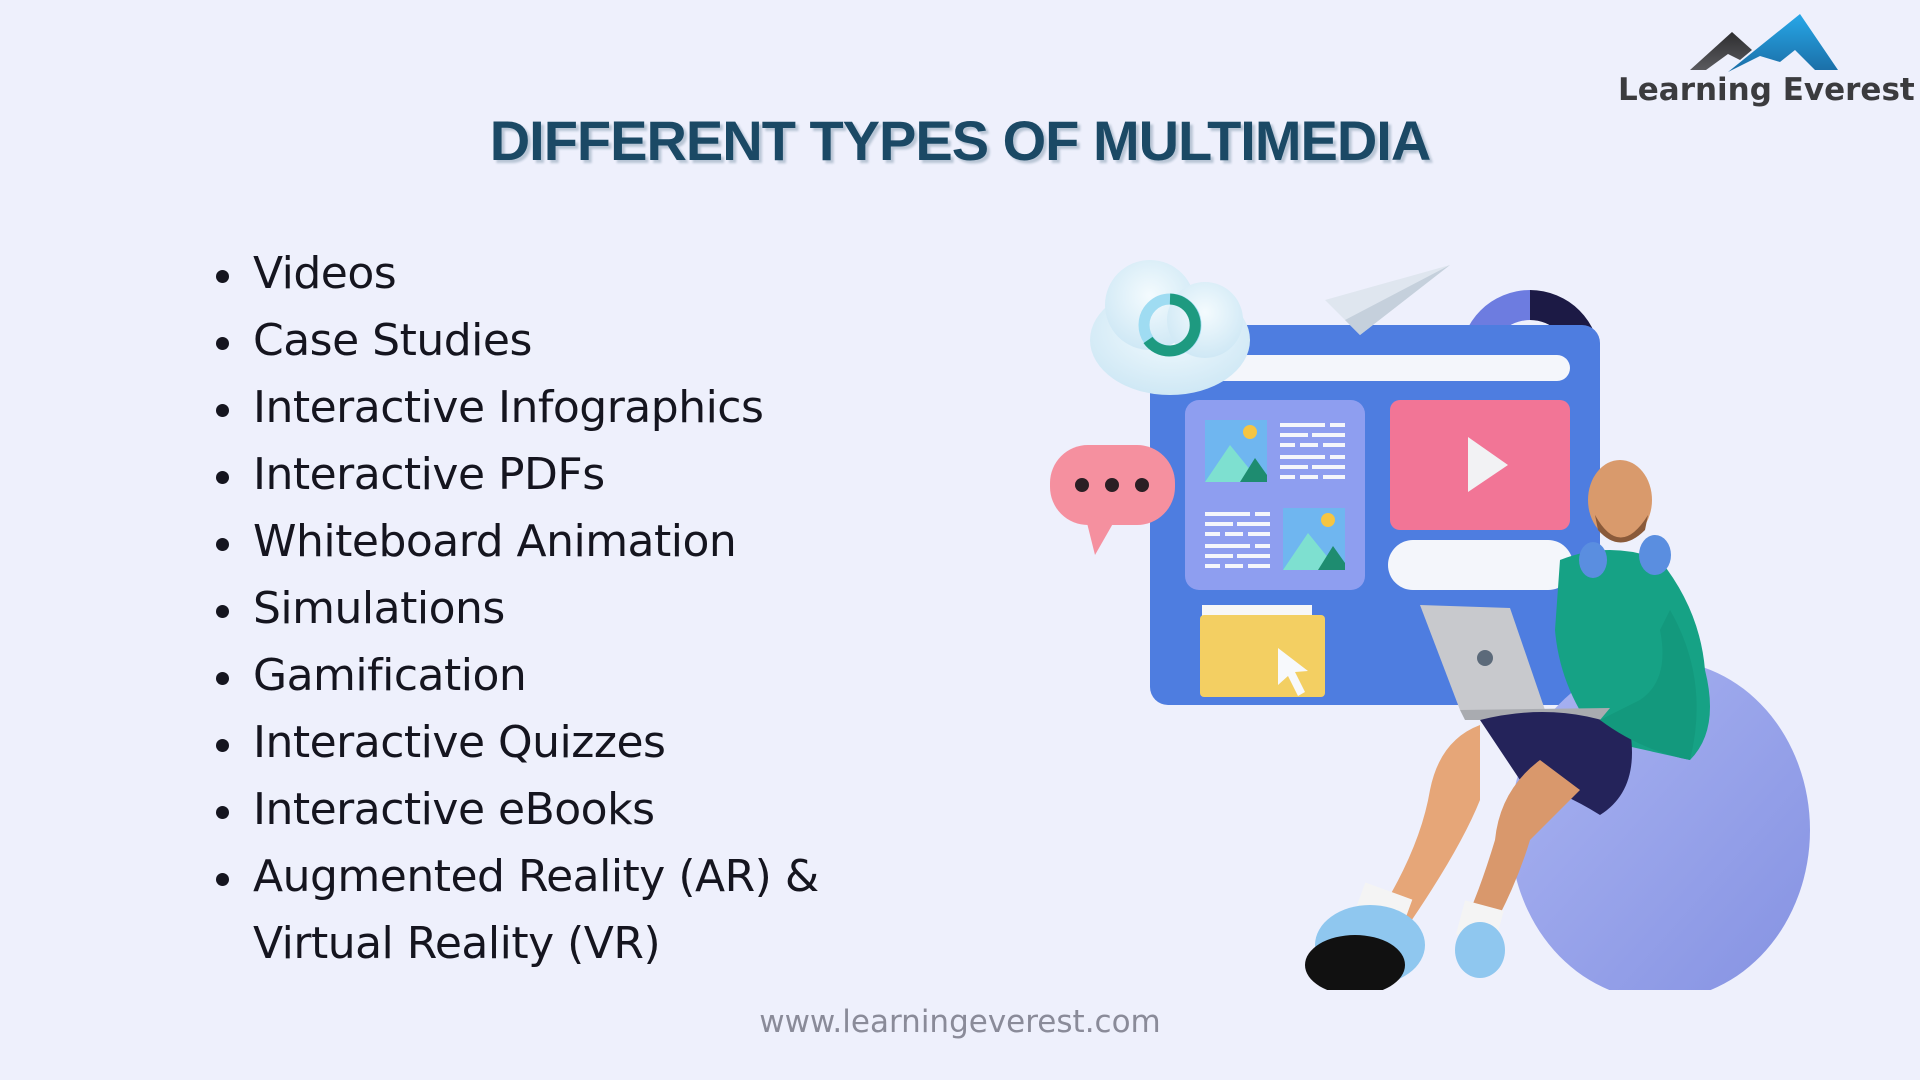 This screenshot has height=1080, width=1920. What do you see at coordinates (1480, 465) in the screenshot?
I see `video-play-icon` at bounding box center [1480, 465].